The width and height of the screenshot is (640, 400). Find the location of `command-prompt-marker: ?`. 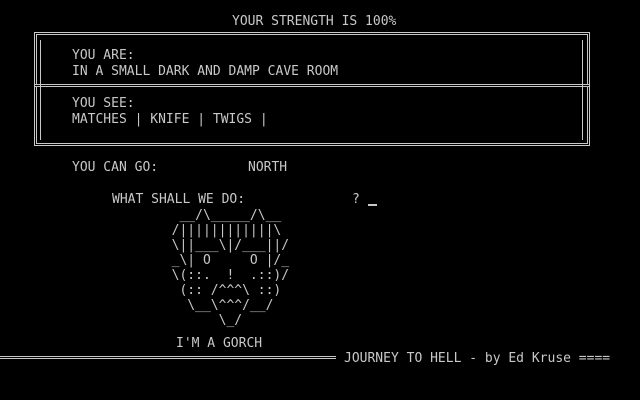

command-prompt-marker: ? is located at coordinates (356, 199).